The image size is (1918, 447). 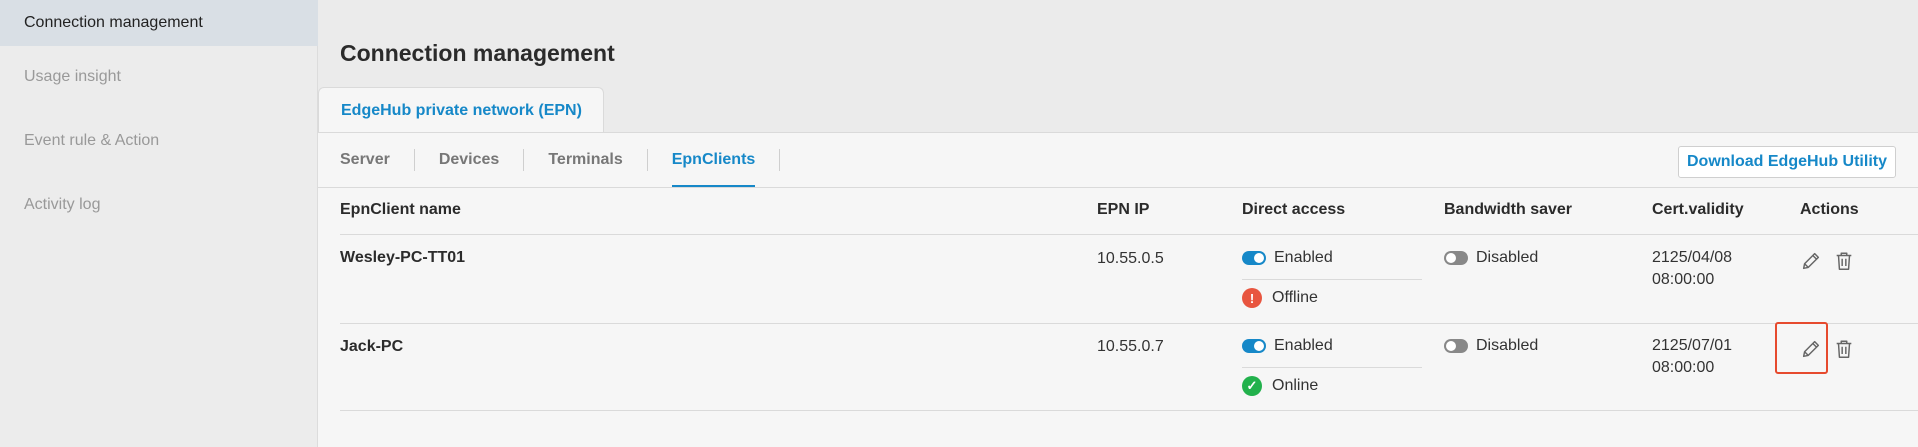 I want to click on connection-status: ! Offline, so click(x=1280, y=298).